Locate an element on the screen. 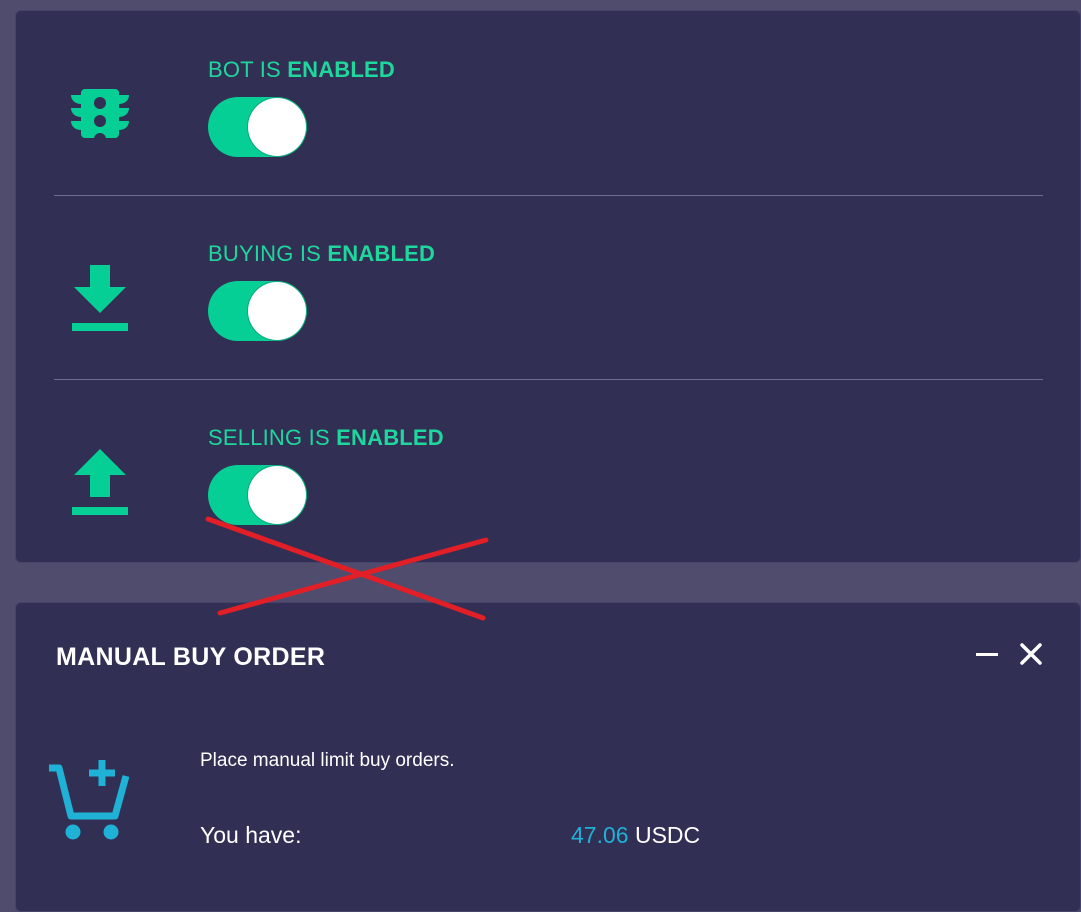 Image resolution: width=1081 pixels, height=912 pixels. bot-toggle is located at coordinates (257, 127).